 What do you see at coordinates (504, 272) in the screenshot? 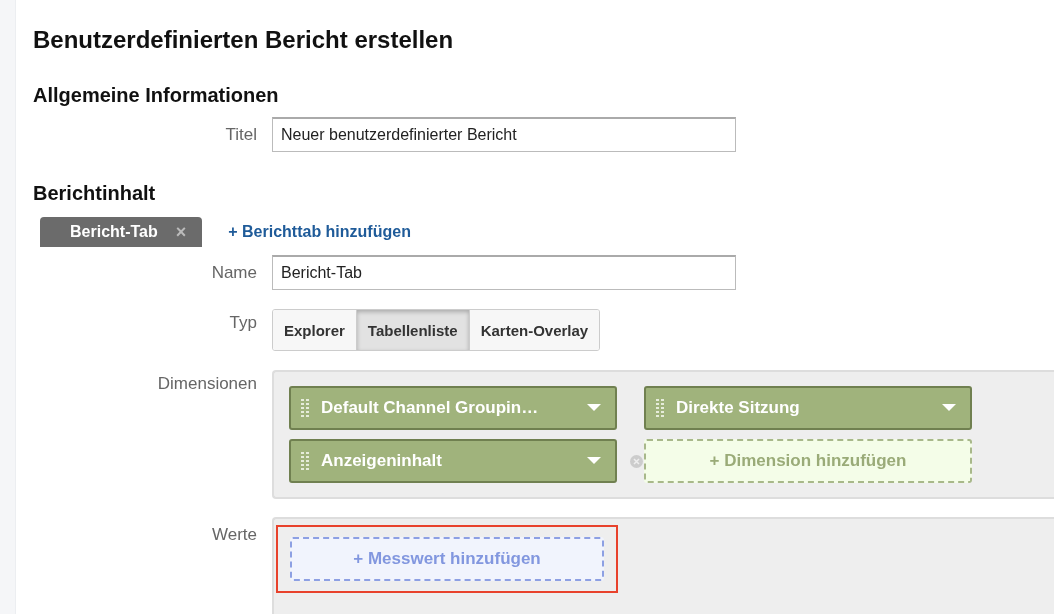
I see `name-field: Bericht-Tab` at bounding box center [504, 272].